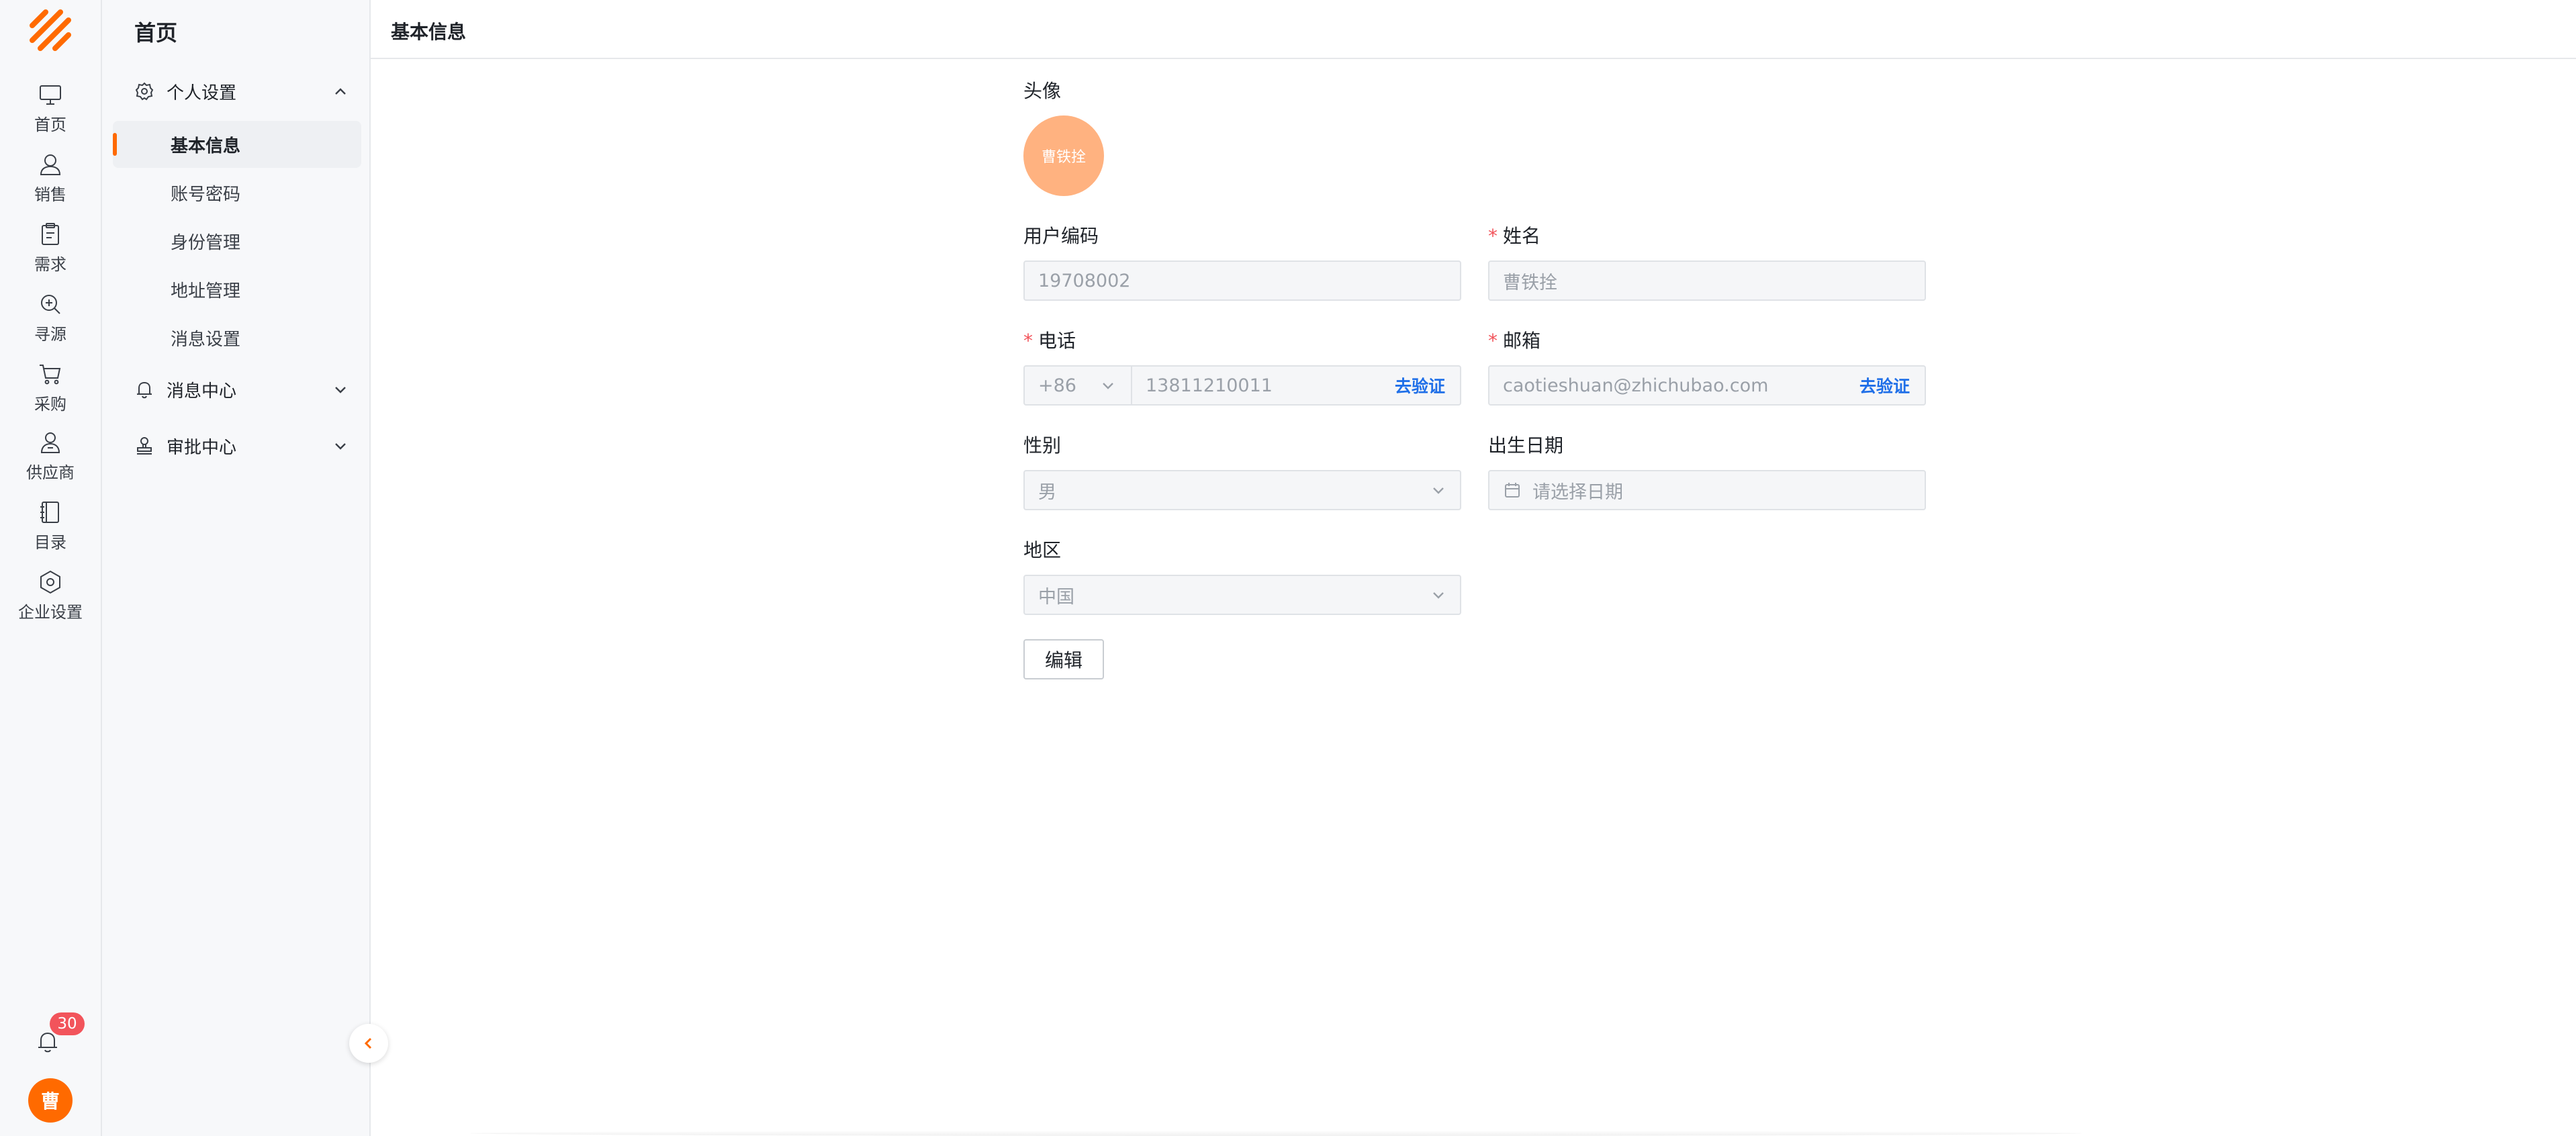  I want to click on sidebar-title: 首页, so click(156, 33).